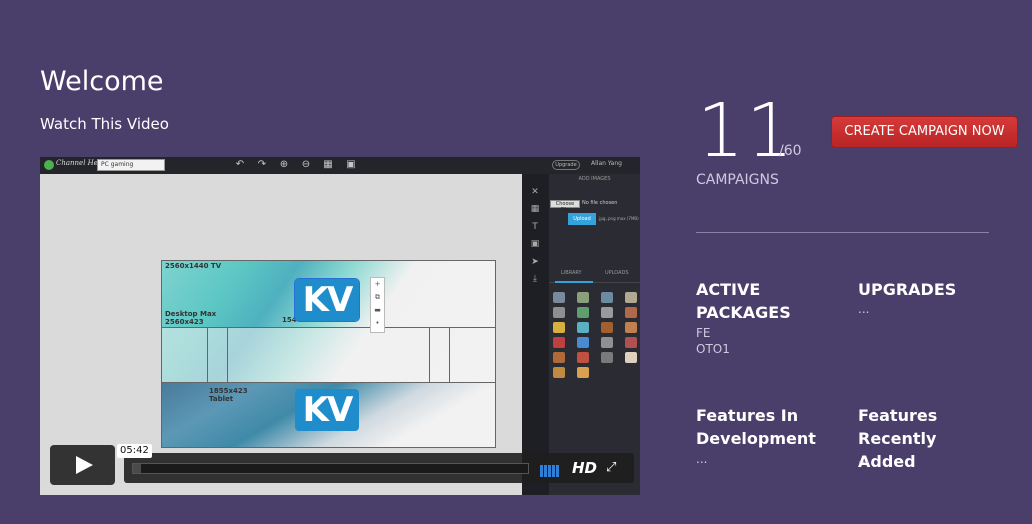 The height and width of the screenshot is (524, 1032). Describe the element at coordinates (328, 164) in the screenshot. I see `grid-icon: ▦` at that location.